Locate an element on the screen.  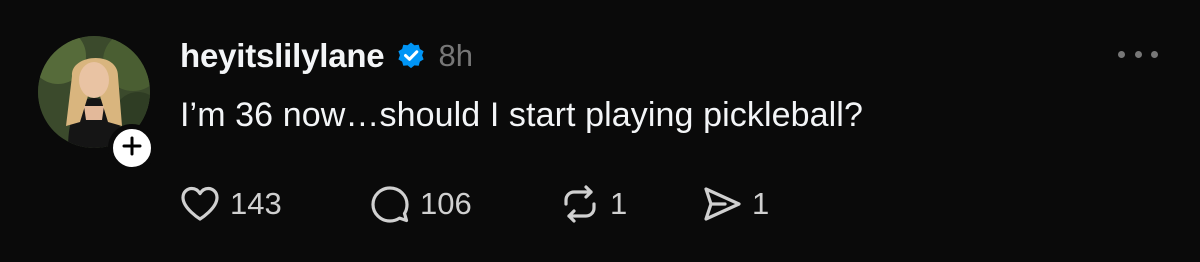
comment-button: 106 is located at coordinates (463, 204).